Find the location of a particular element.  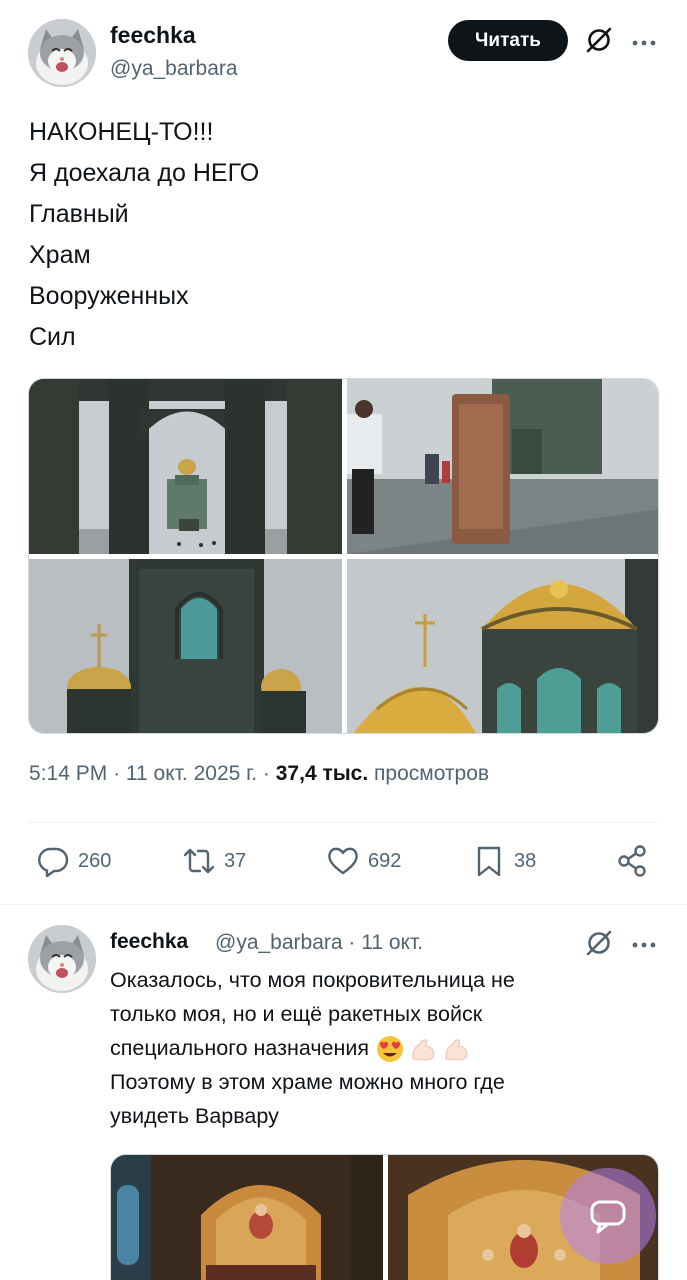

reply-count: 260 is located at coordinates (95, 860).